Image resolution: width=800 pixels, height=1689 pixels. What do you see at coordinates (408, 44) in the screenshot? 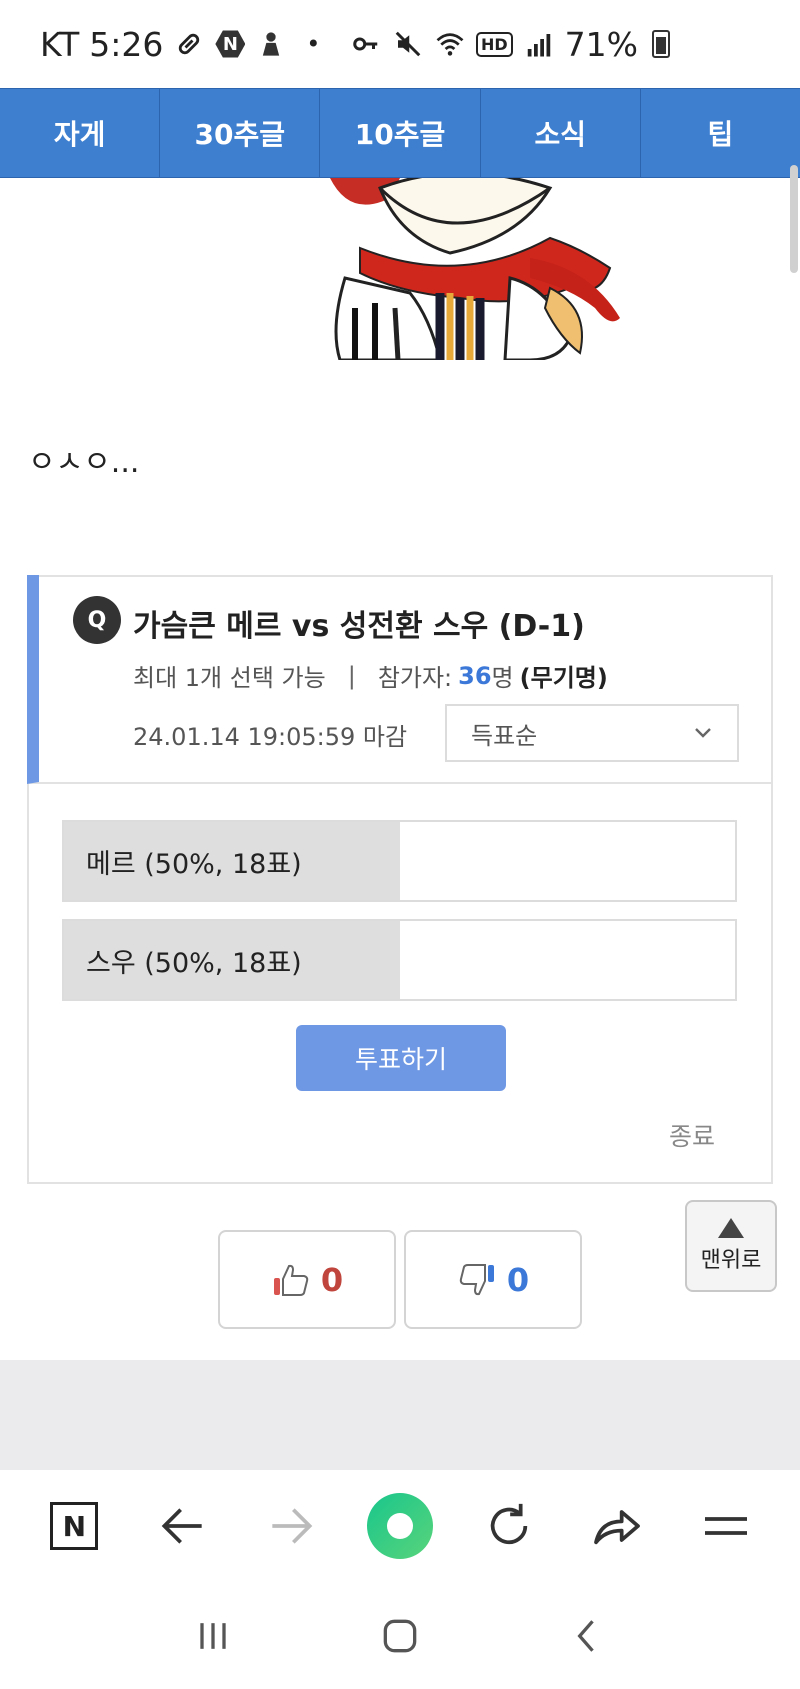
I see `mute-icon` at bounding box center [408, 44].